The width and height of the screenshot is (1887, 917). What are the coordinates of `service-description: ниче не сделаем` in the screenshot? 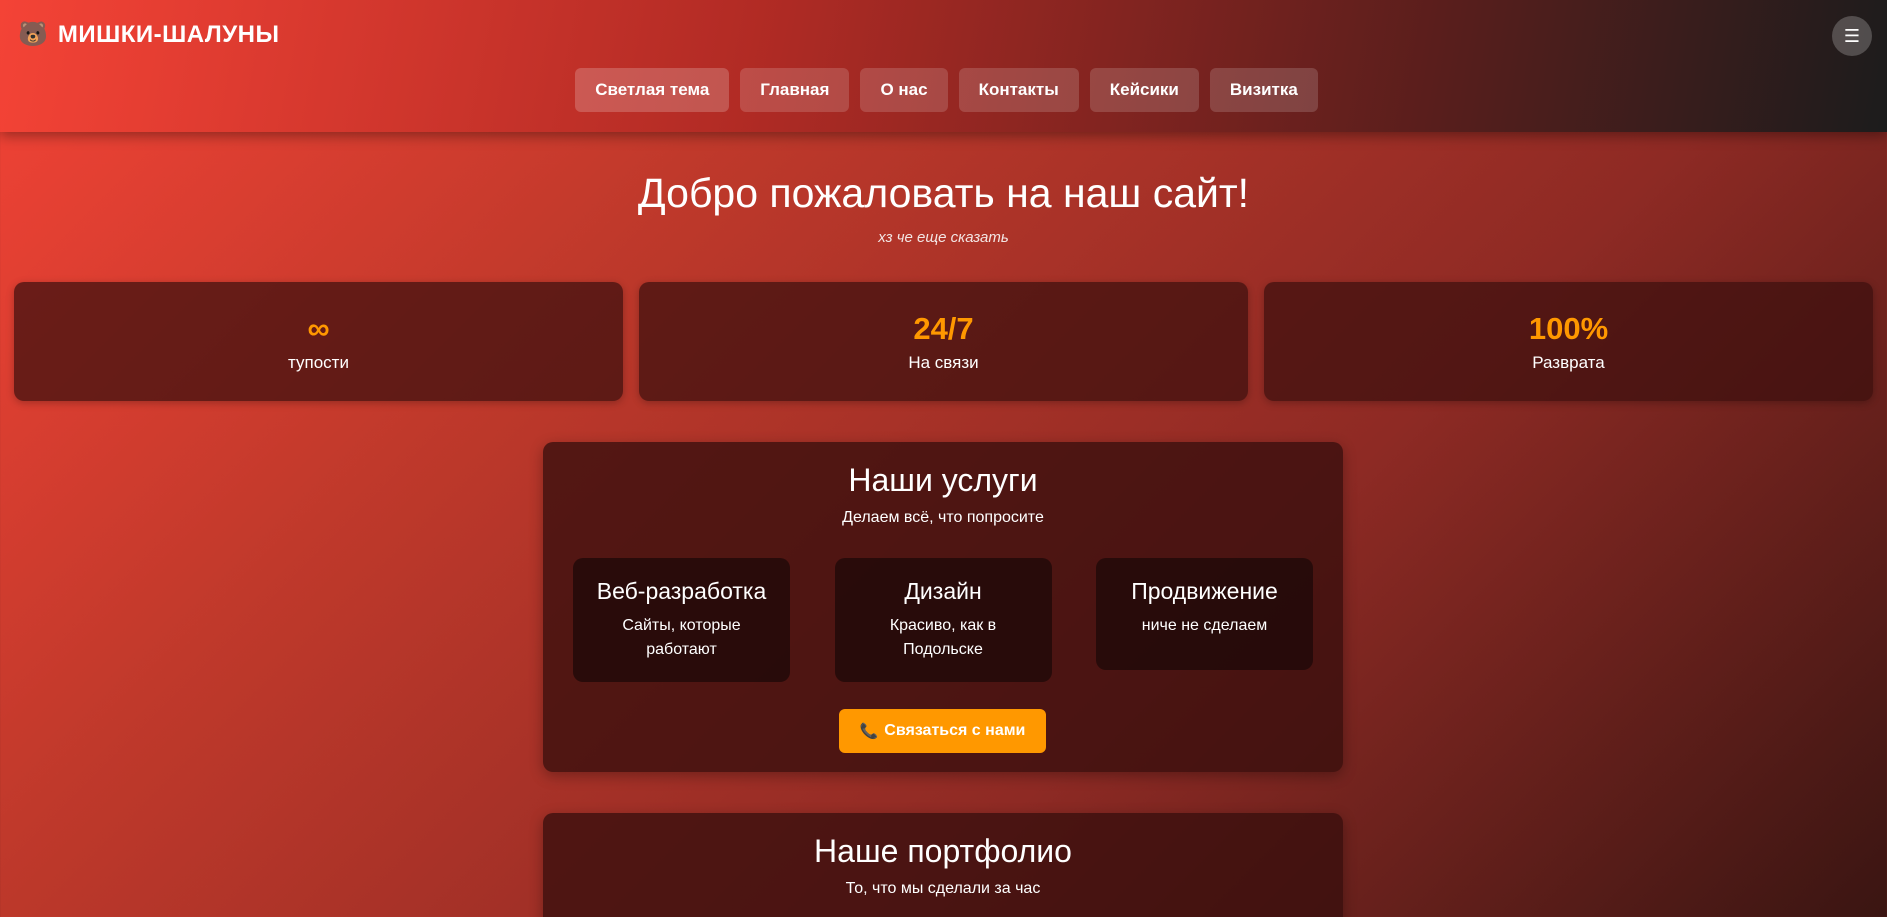 It's located at (1204, 625).